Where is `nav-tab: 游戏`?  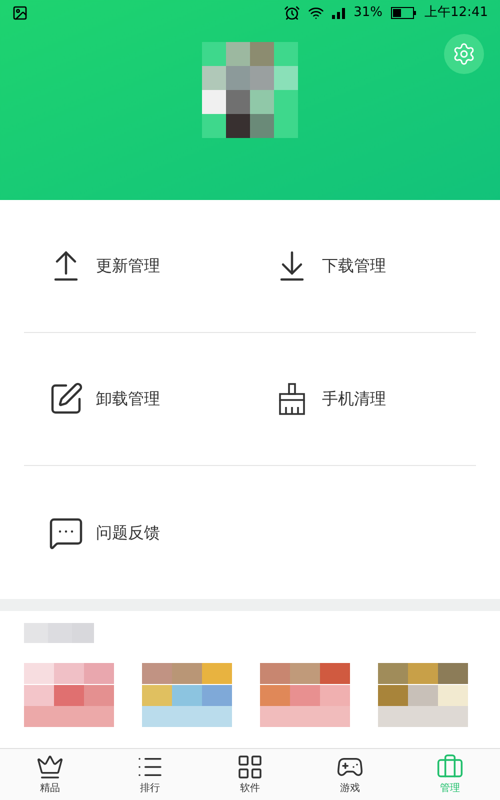 nav-tab: 游戏 is located at coordinates (350, 774).